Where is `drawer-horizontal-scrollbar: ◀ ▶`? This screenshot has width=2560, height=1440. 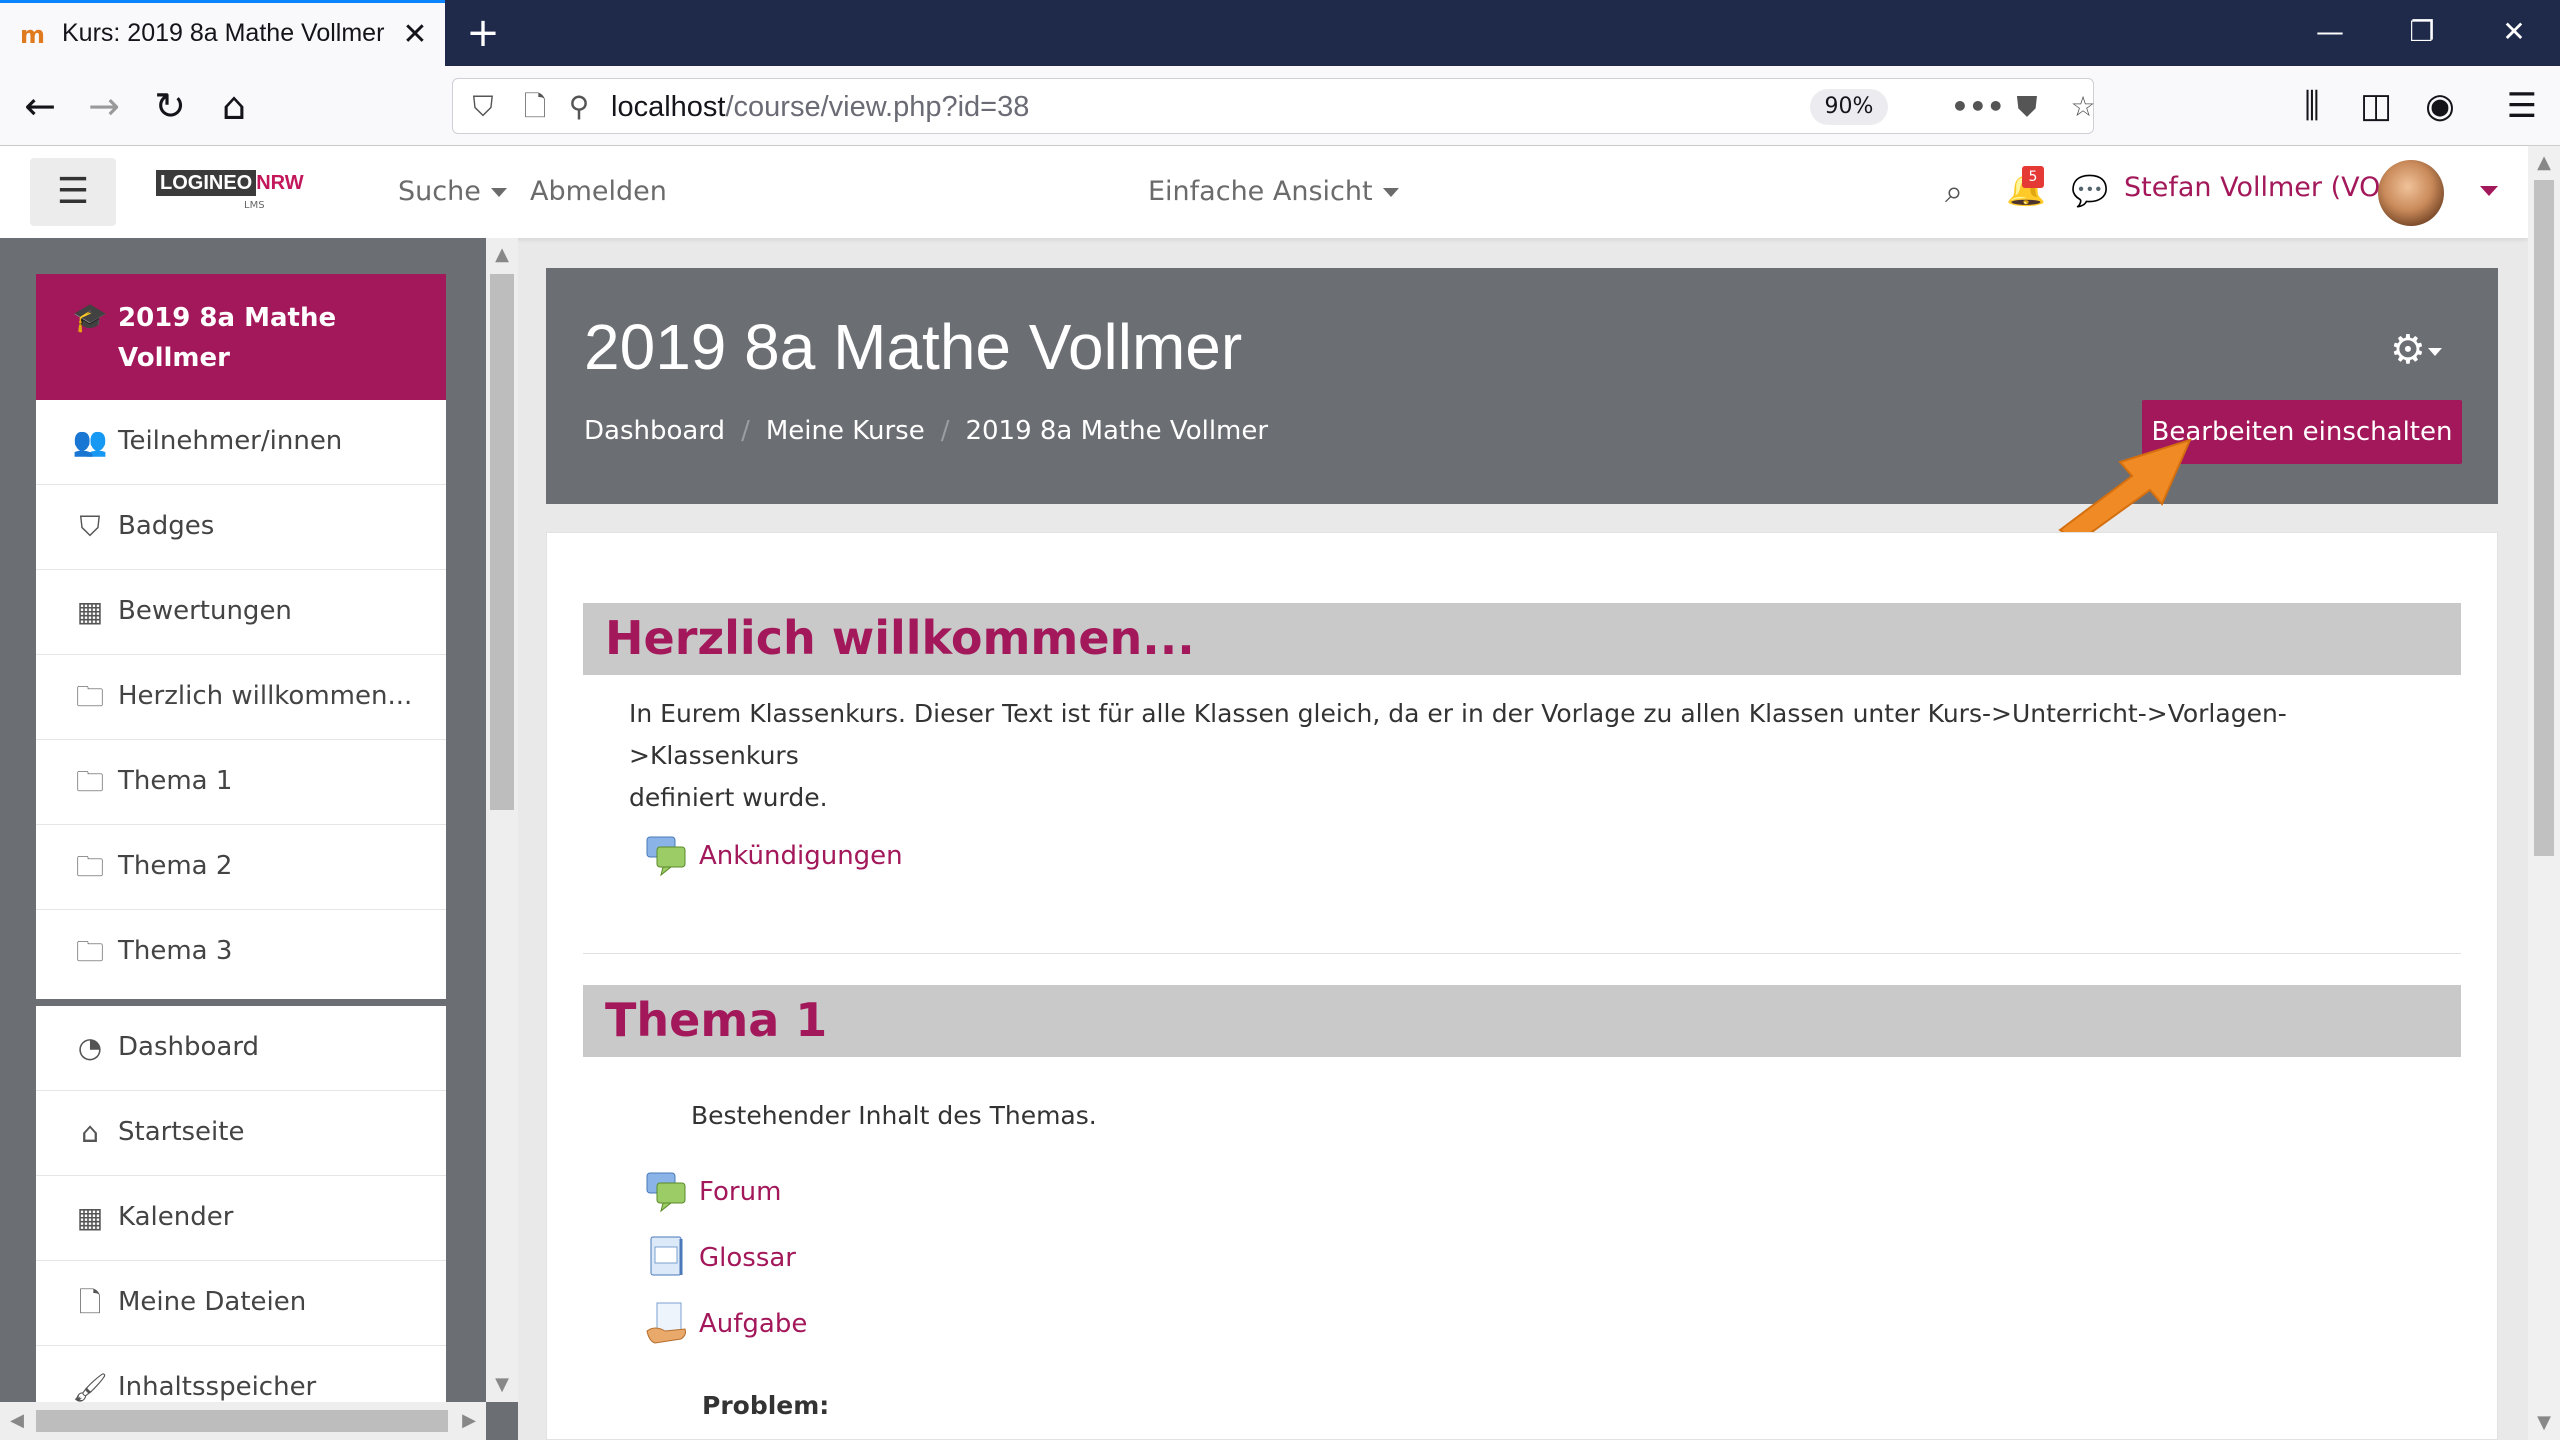 drawer-horizontal-scrollbar: ◀ ▶ is located at coordinates (243, 1421).